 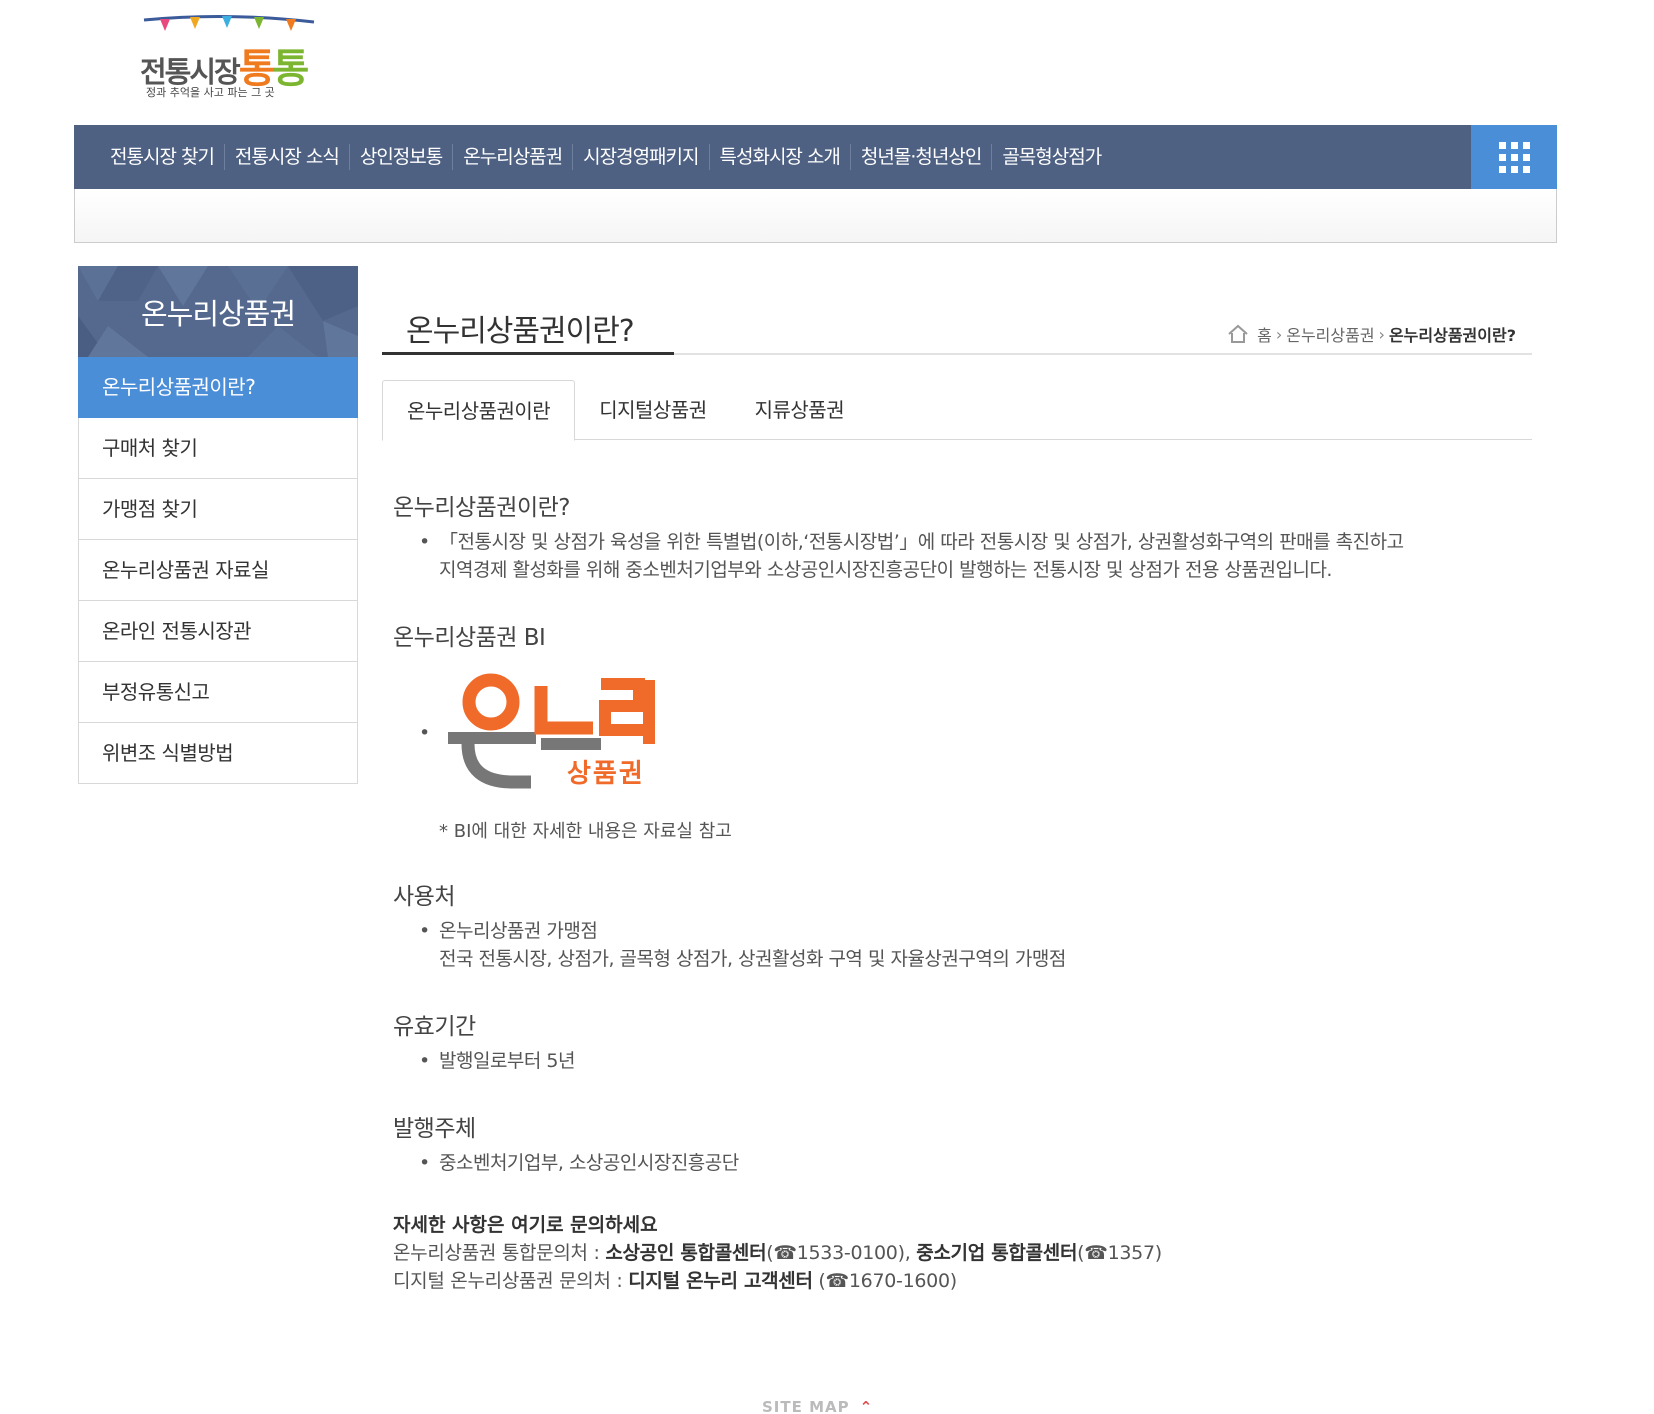 I want to click on breadcrumb: 홈 › 온누리상품권 › 온누리상품권이란?, so click(x=1371, y=334).